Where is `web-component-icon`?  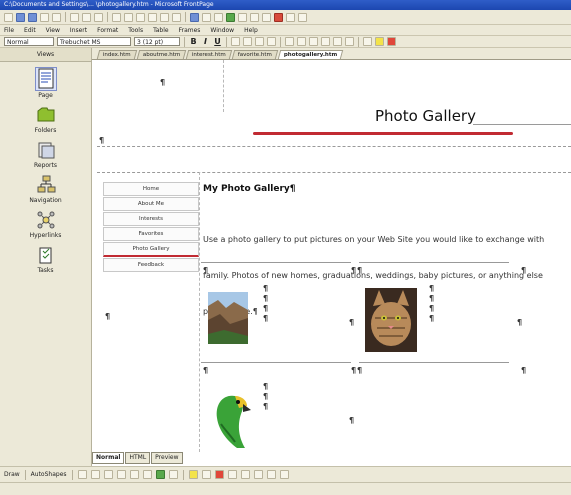 web-component-icon is located at coordinates (194, 17).